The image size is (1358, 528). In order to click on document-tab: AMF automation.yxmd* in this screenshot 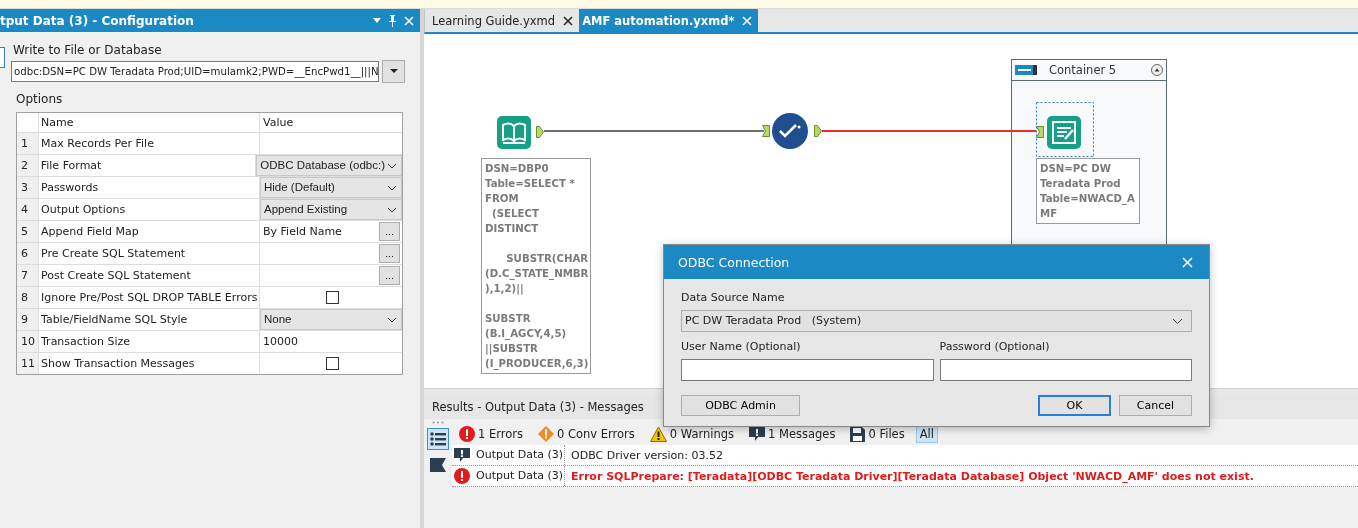, I will do `click(669, 20)`.